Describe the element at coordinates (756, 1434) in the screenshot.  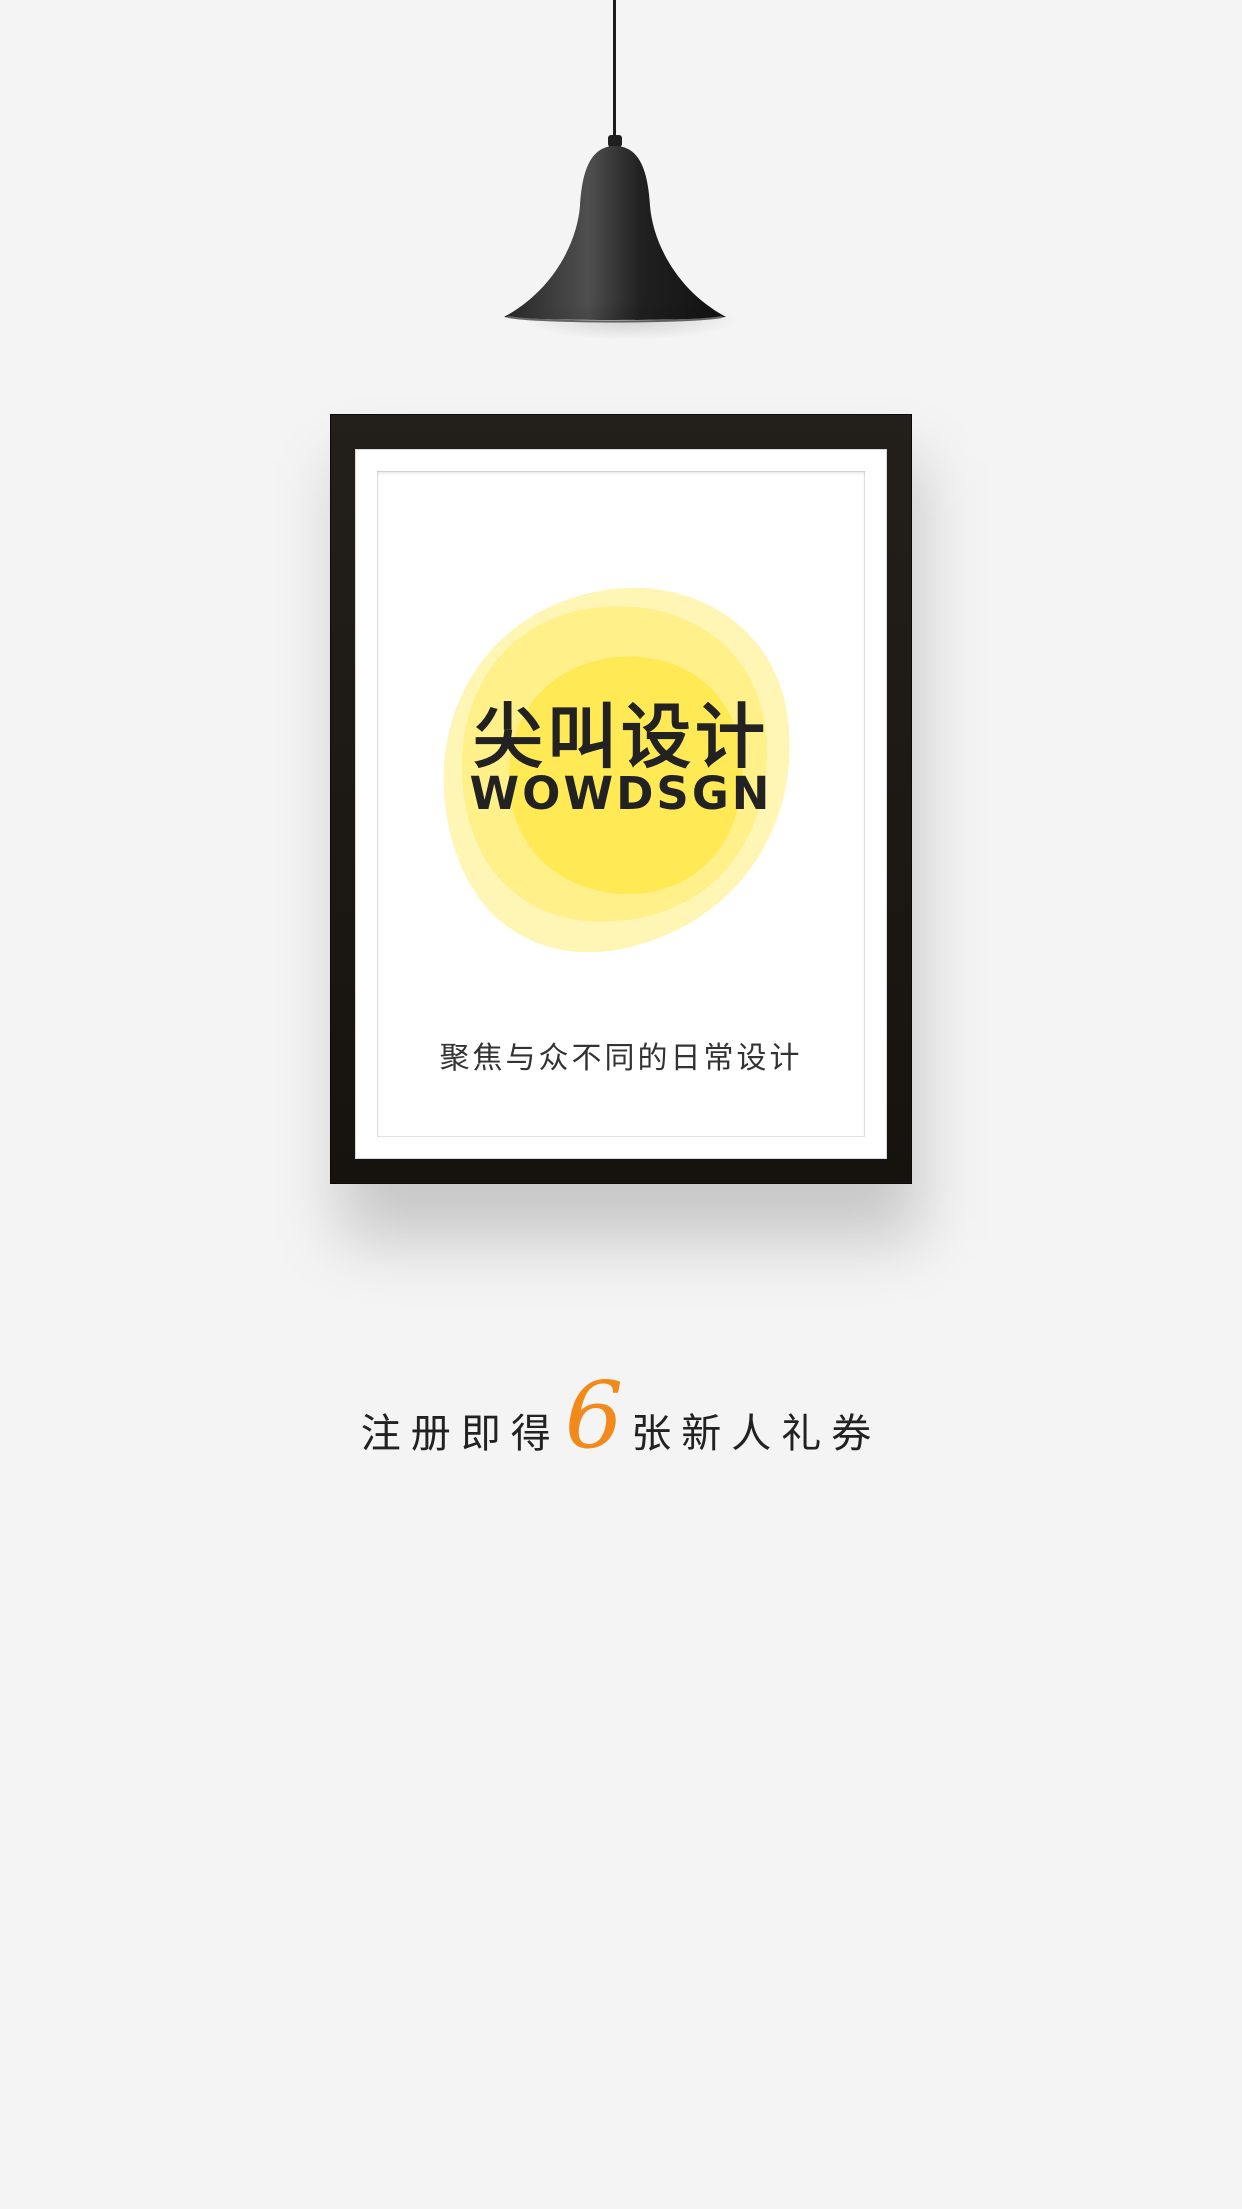
I see `promo-suffix: 张新人礼券` at that location.